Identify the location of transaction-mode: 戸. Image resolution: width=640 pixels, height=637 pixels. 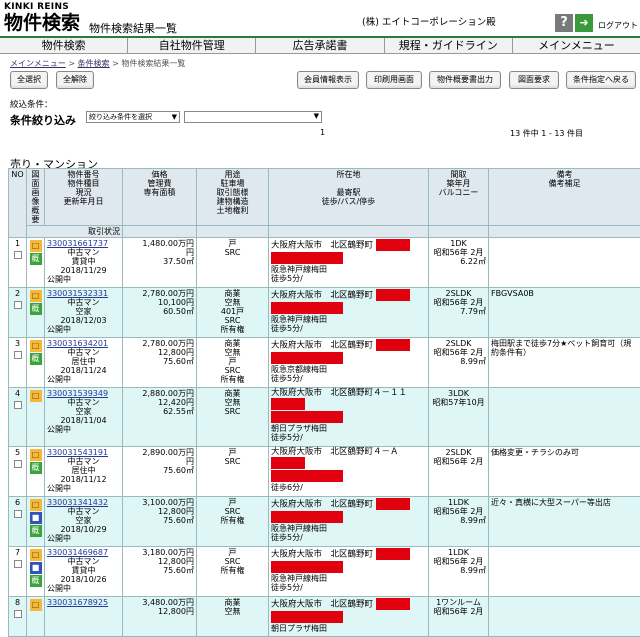
(232, 452).